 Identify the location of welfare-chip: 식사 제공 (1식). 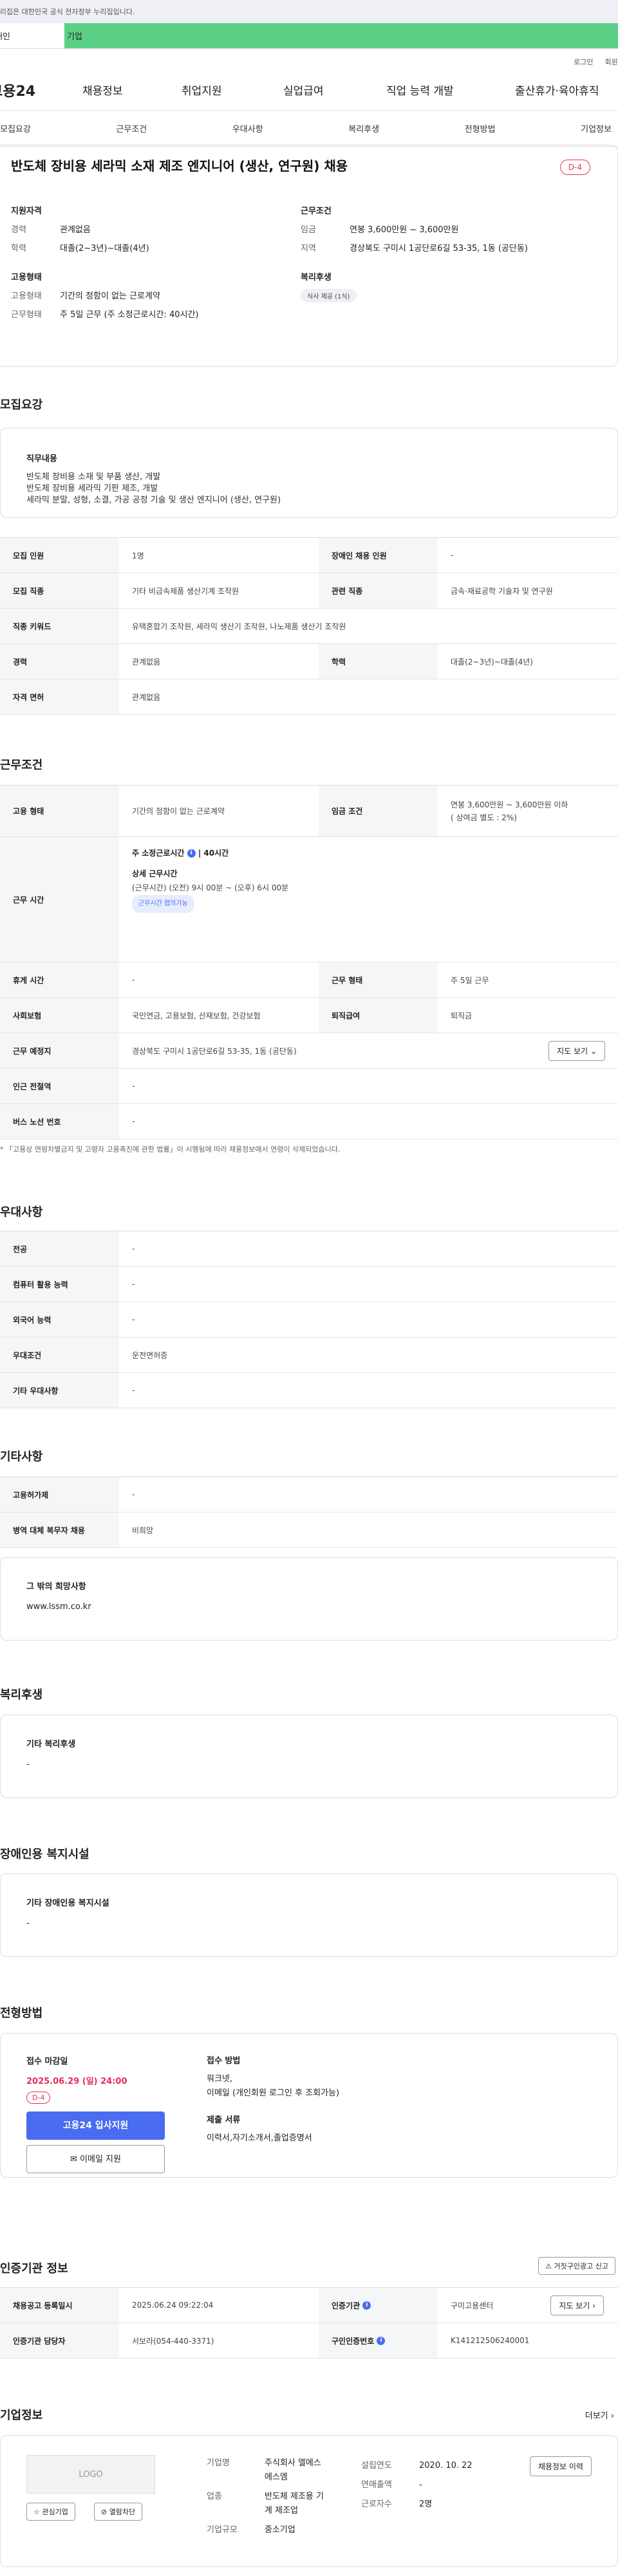
(329, 295).